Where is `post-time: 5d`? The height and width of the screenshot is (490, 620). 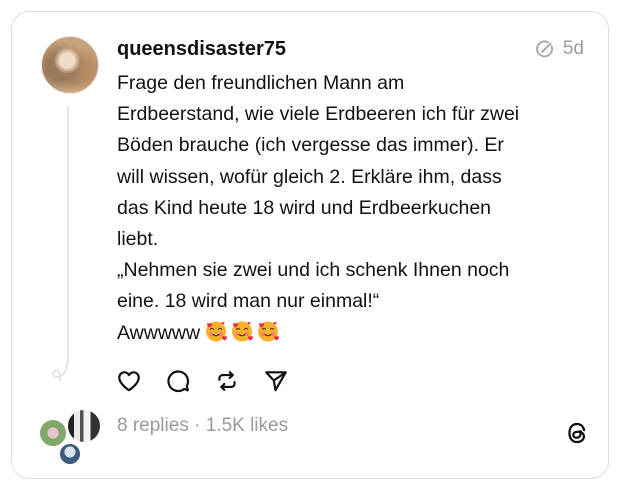 post-time: 5d is located at coordinates (573, 49).